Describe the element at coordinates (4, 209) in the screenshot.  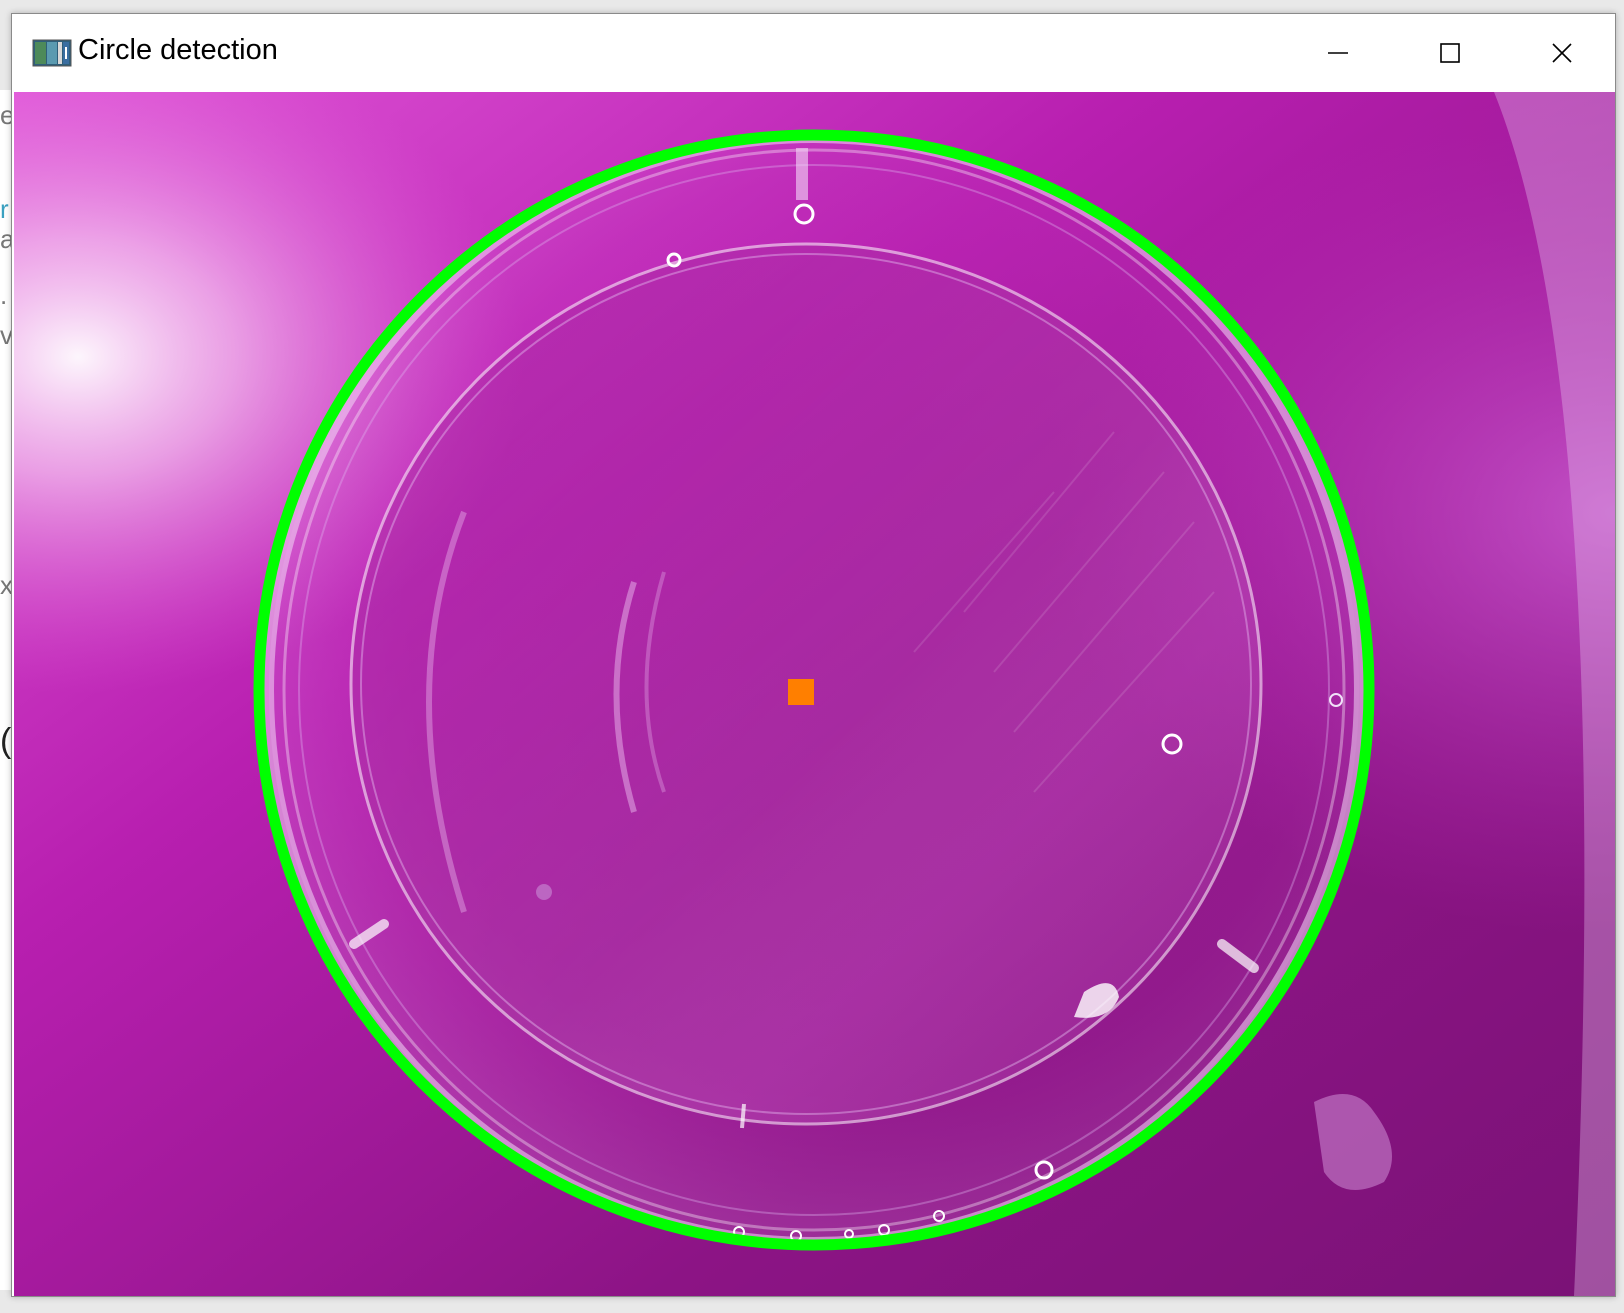
I see `background-text-fragment: r` at that location.